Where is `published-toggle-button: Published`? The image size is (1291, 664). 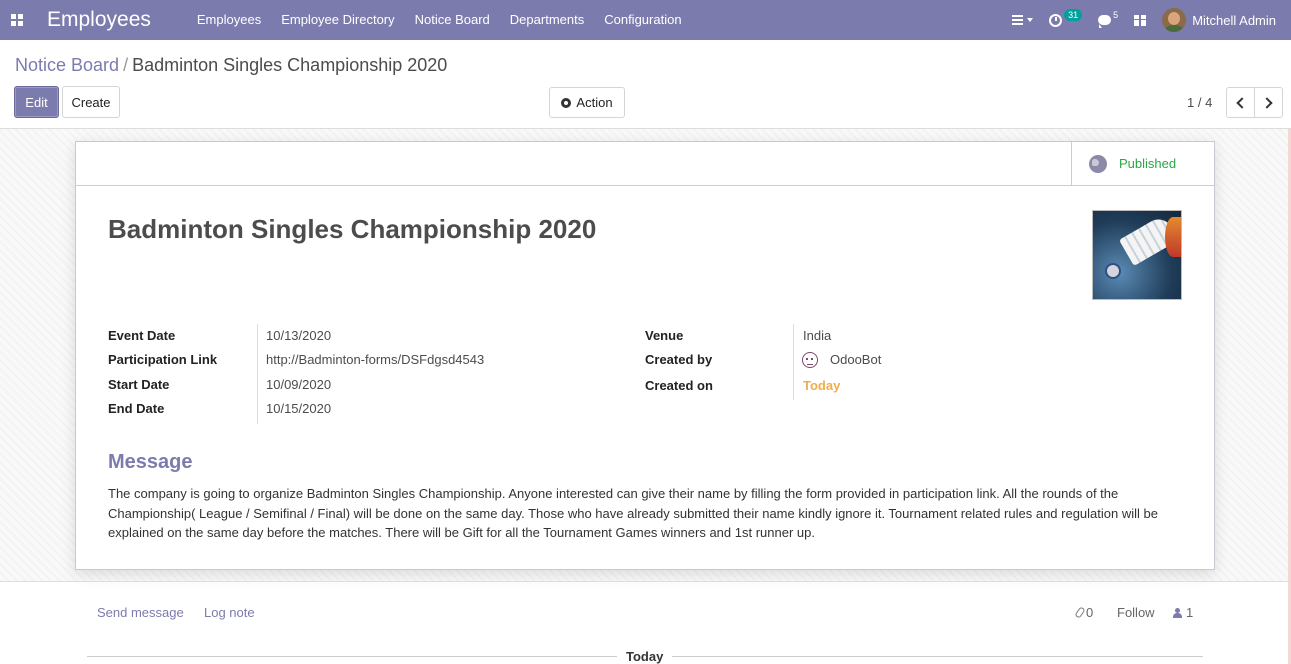 published-toggle-button: Published is located at coordinates (1142, 163).